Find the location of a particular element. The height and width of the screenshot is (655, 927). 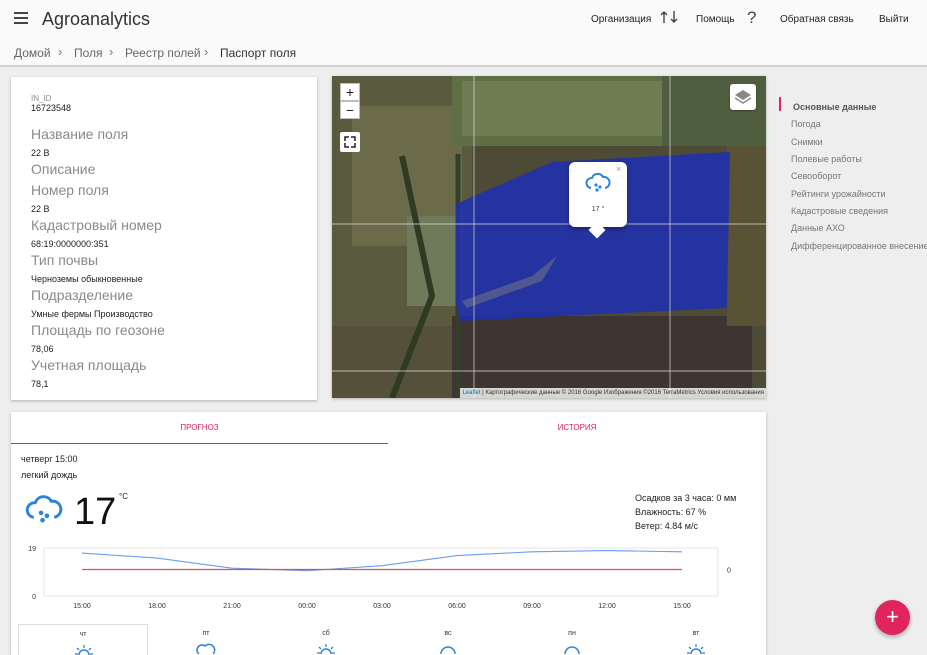

nav-images: Снимки is located at coordinates (807, 142).